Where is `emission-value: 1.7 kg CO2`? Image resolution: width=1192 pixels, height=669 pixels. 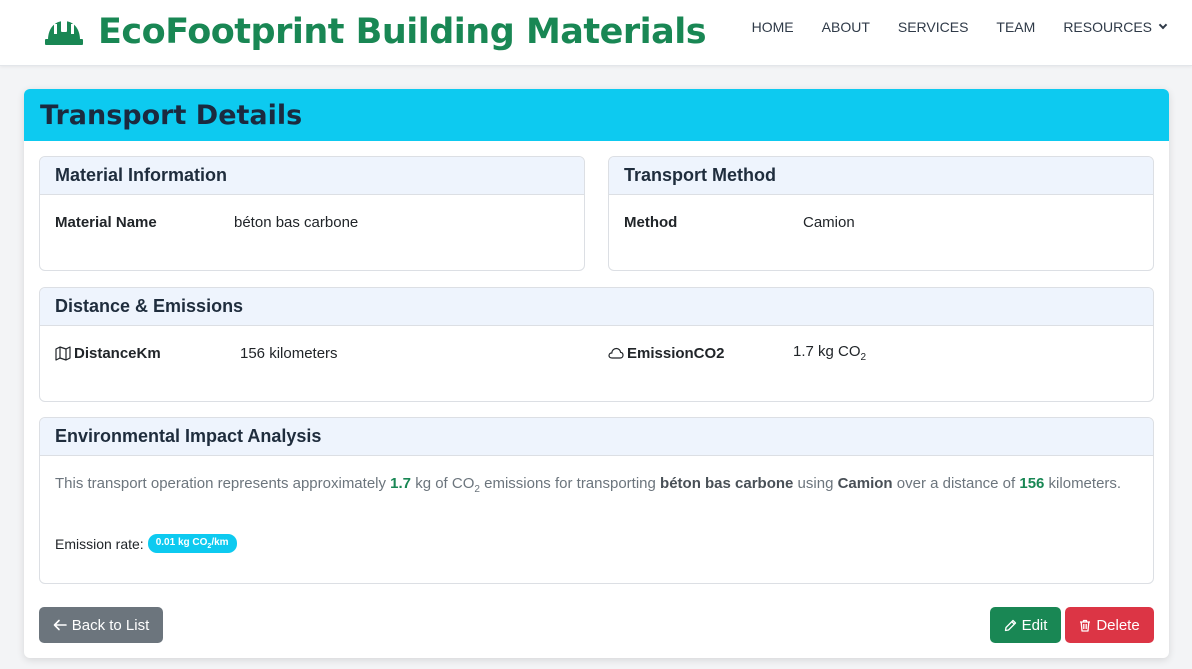 emission-value: 1.7 kg CO2 is located at coordinates (830, 353).